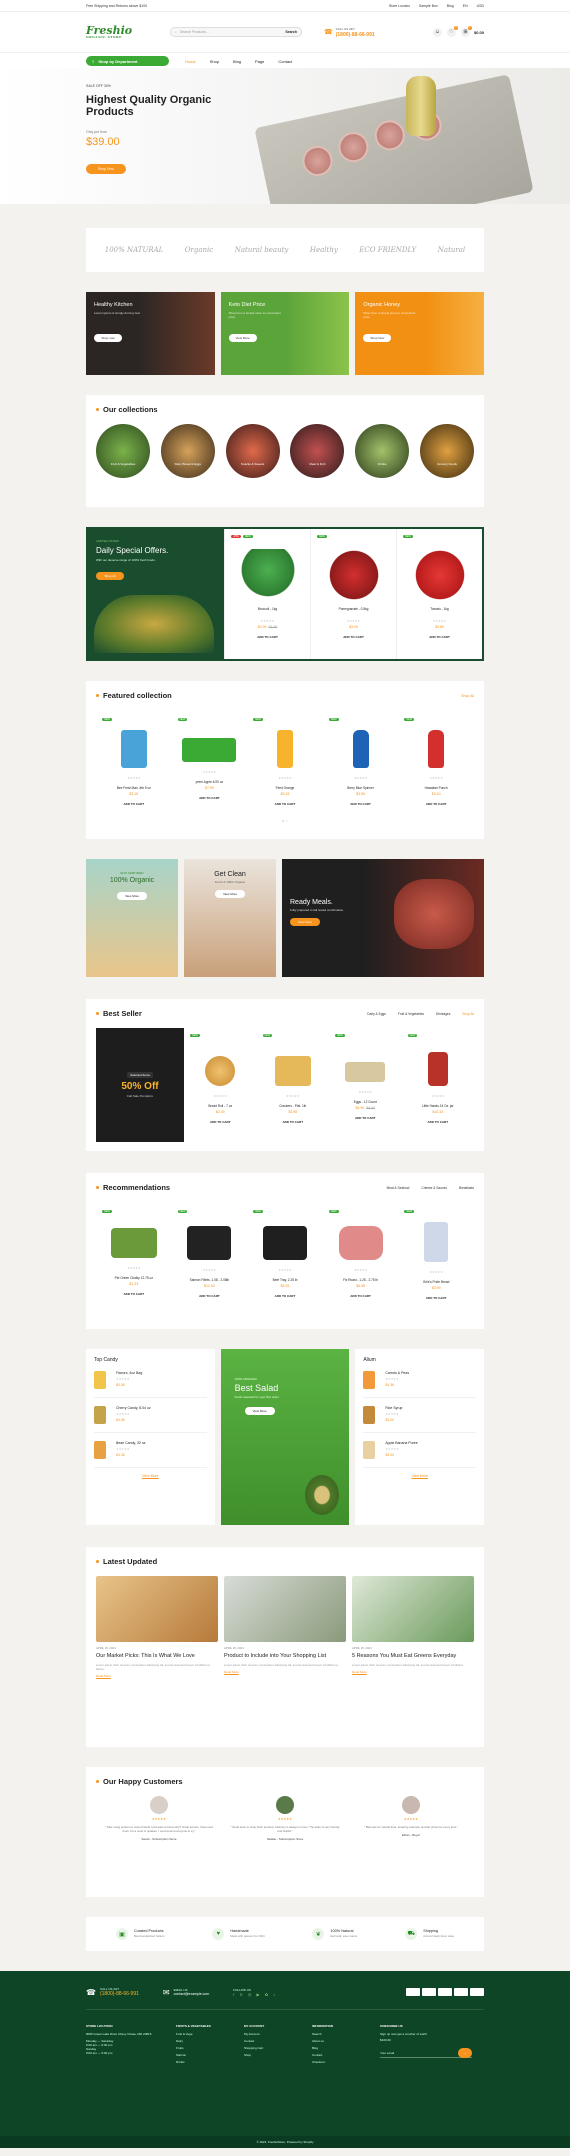 The height and width of the screenshot is (2156, 570). What do you see at coordinates (230, 894) in the screenshot?
I see `promo-button: View More` at bounding box center [230, 894].